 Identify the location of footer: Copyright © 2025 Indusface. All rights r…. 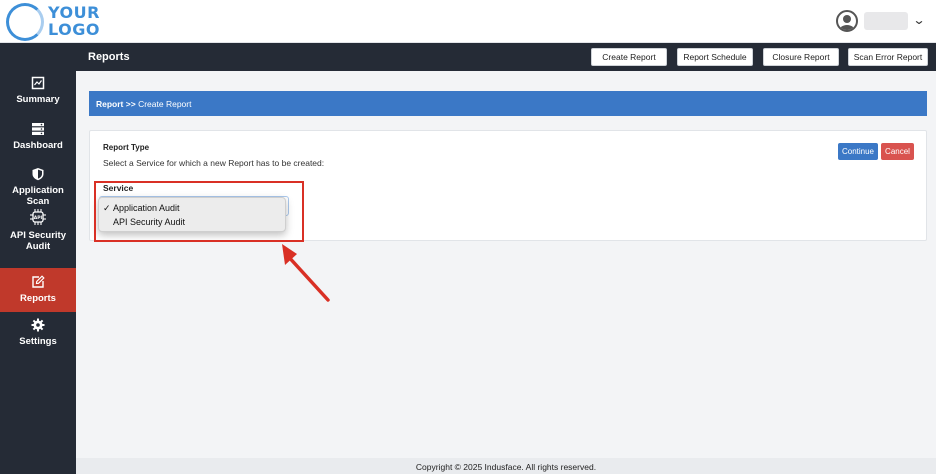
(506, 466).